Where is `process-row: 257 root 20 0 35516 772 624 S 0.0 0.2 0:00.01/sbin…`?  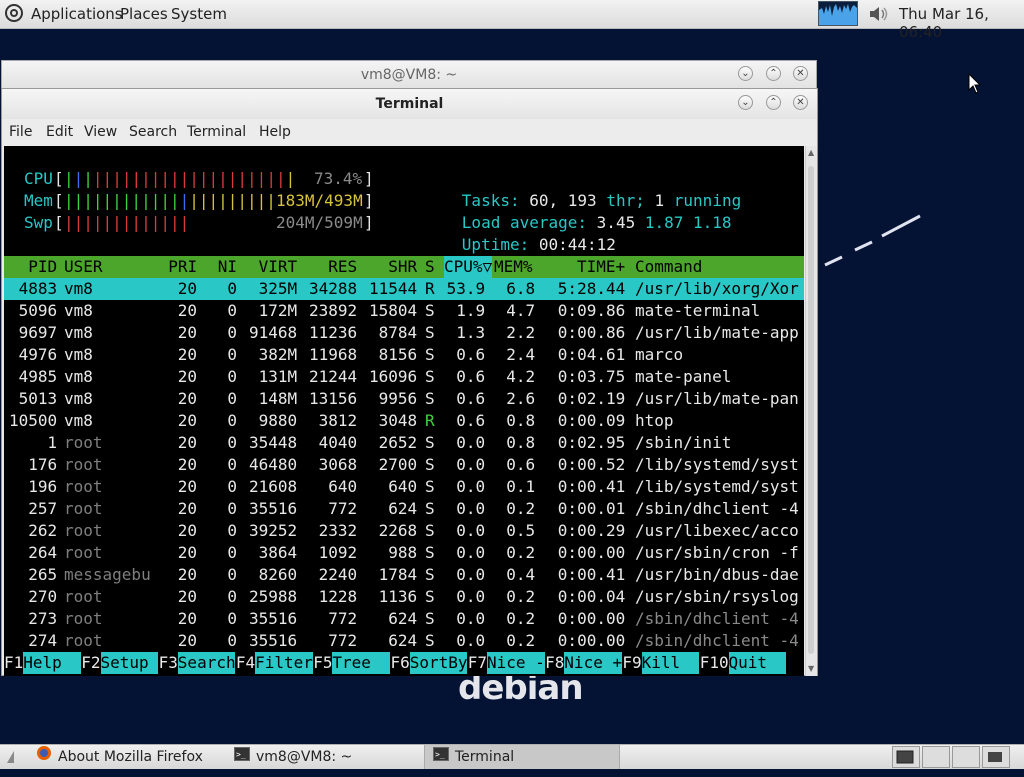
process-row: 257 root 20 0 35516 772 624 S 0.0 0.2 0:00.01/sbin… is located at coordinates (404, 509).